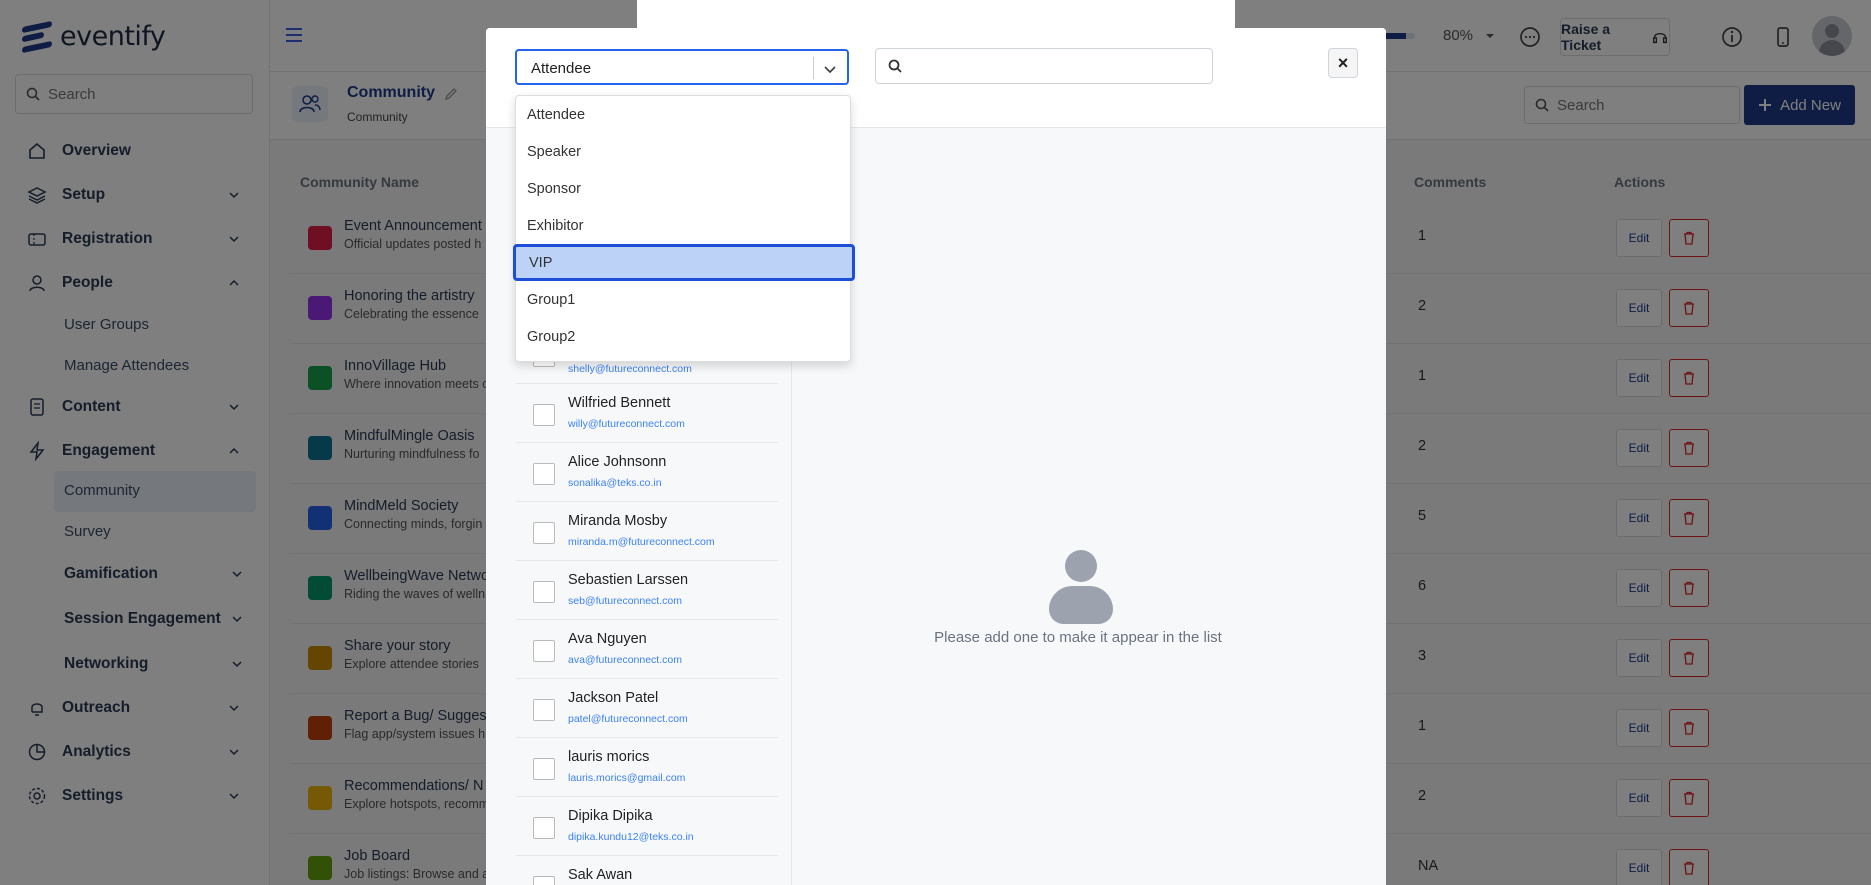 This screenshot has width=1871, height=885. What do you see at coordinates (647, 767) in the screenshot?
I see `attendee-list-item: lauris morics lauris.morics@gmail.com` at bounding box center [647, 767].